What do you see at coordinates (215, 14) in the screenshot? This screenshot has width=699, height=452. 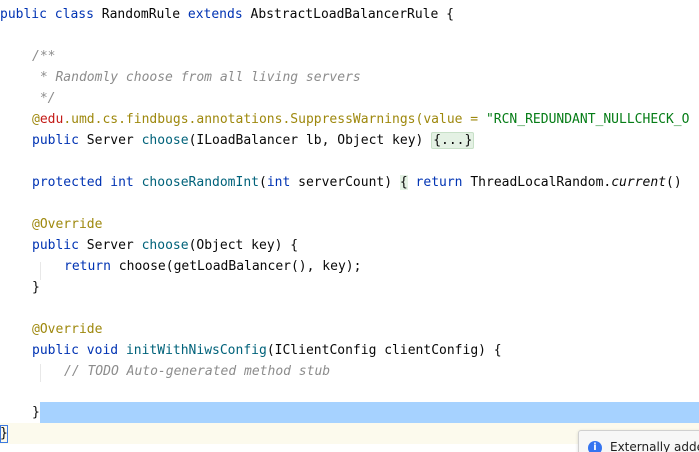 I see `keyword: extends` at bounding box center [215, 14].